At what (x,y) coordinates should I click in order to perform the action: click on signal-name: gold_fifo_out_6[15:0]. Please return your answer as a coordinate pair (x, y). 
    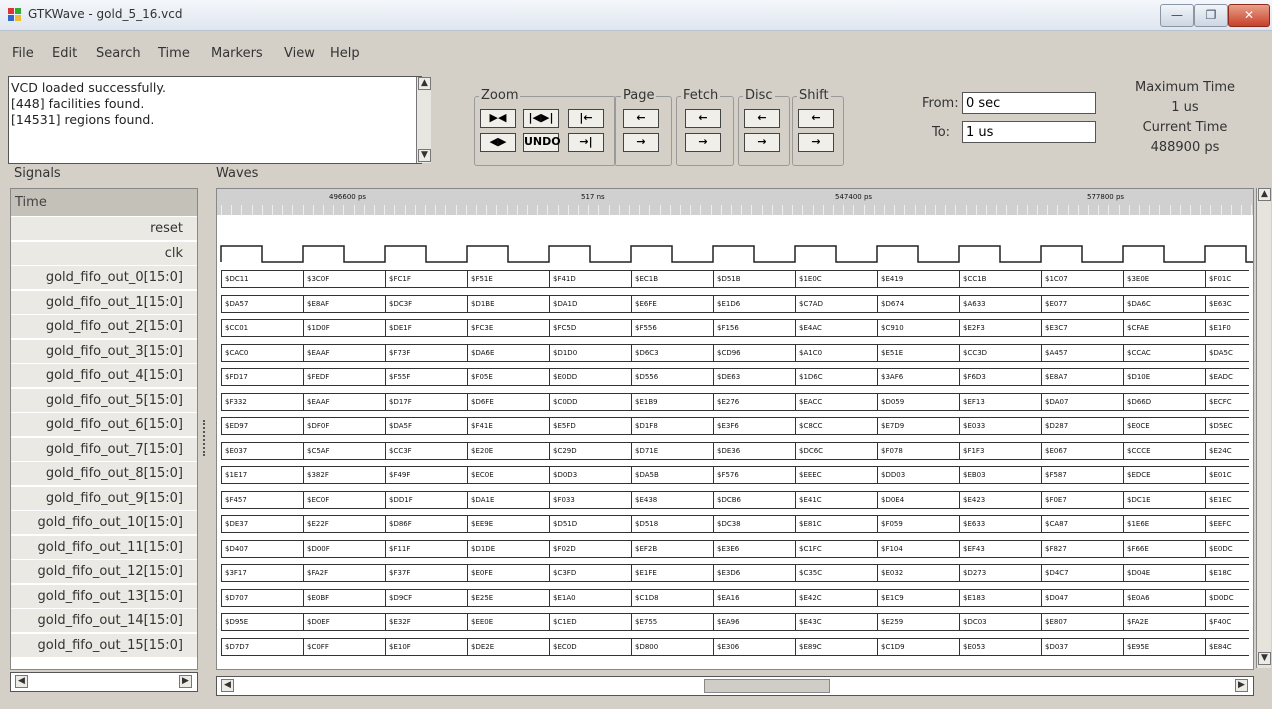
    Looking at the image, I should click on (104, 425).